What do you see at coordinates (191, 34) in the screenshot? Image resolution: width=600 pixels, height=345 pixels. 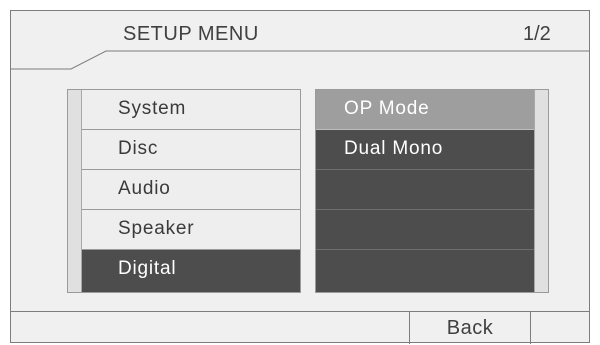 I see `page-title: SETUP MENU` at bounding box center [191, 34].